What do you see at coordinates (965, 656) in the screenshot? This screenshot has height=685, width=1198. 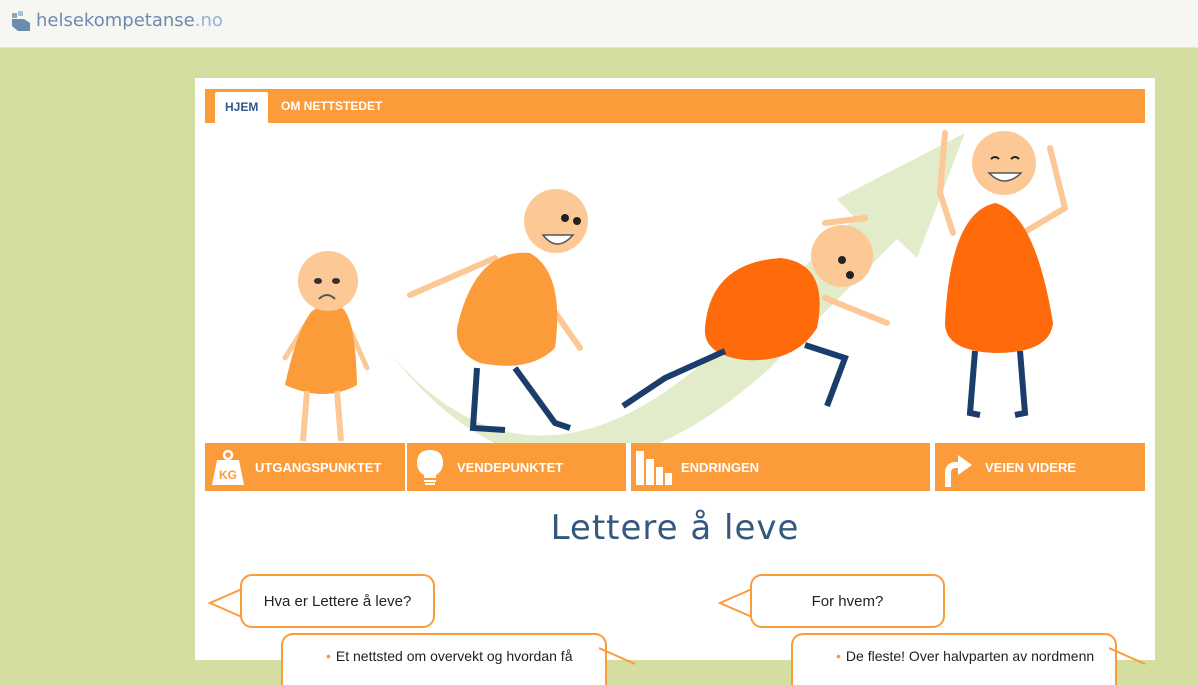 I see `bullet-right: • De fleste! Over halvparten av nordmenn` at bounding box center [965, 656].